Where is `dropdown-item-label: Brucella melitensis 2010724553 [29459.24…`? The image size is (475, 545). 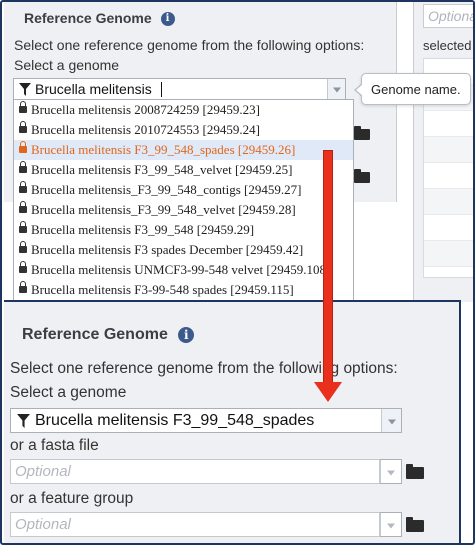 dropdown-item-label: Brucella melitensis 2010724553 [29459.24… is located at coordinates (145, 129).